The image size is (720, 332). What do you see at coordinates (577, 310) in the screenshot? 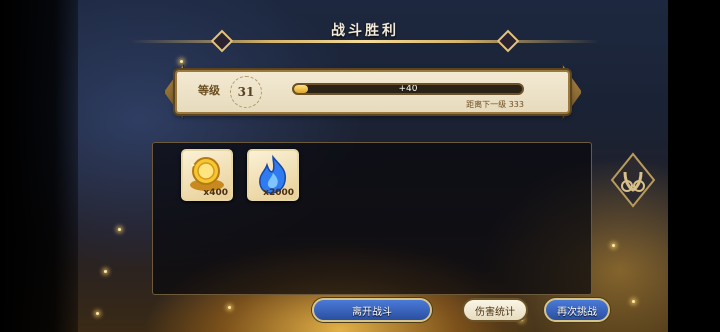
I see `retry-battle-button: 再次挑战` at bounding box center [577, 310].